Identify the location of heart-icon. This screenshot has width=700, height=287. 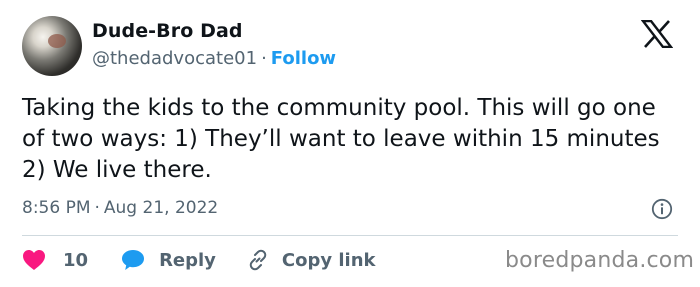
(34, 260).